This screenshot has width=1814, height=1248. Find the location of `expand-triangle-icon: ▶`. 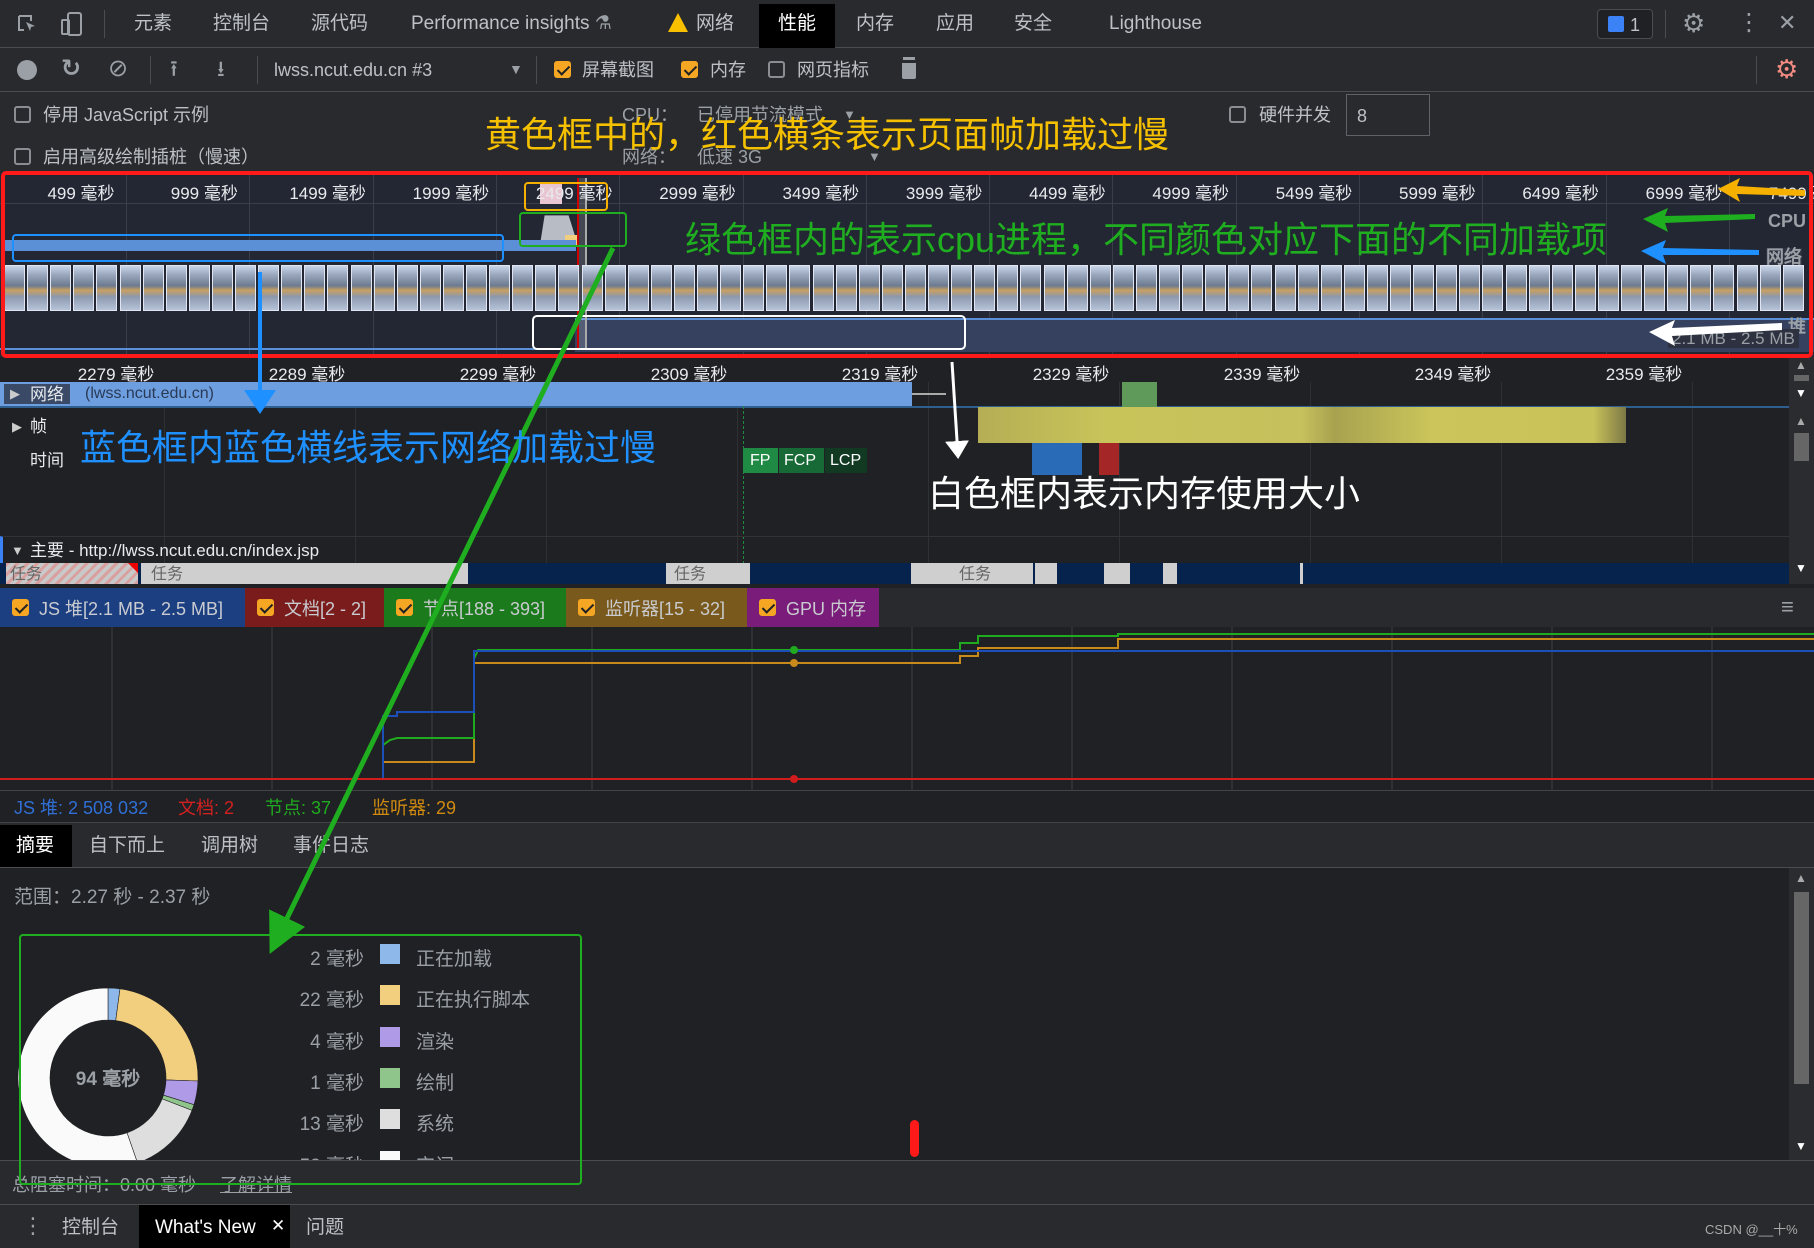

expand-triangle-icon: ▶ is located at coordinates (17, 426).